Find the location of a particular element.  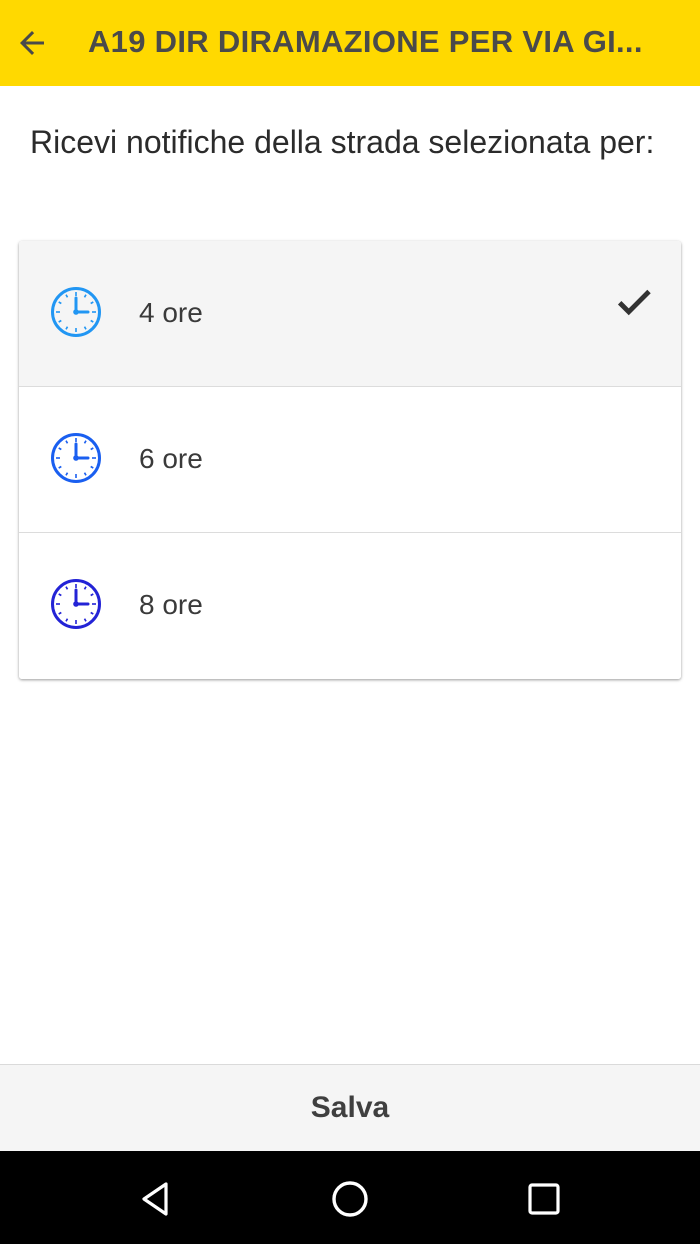

option-label: 8 ore is located at coordinates (171, 604).